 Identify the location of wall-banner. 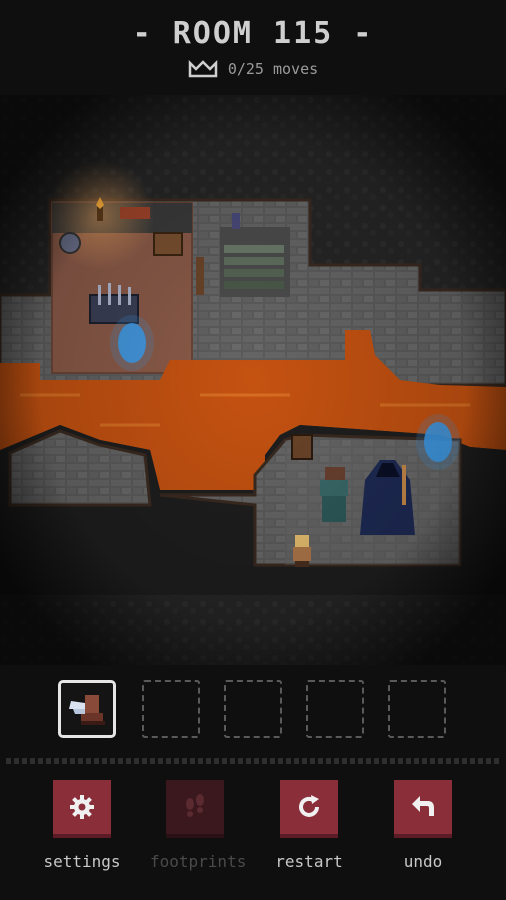
(135, 213).